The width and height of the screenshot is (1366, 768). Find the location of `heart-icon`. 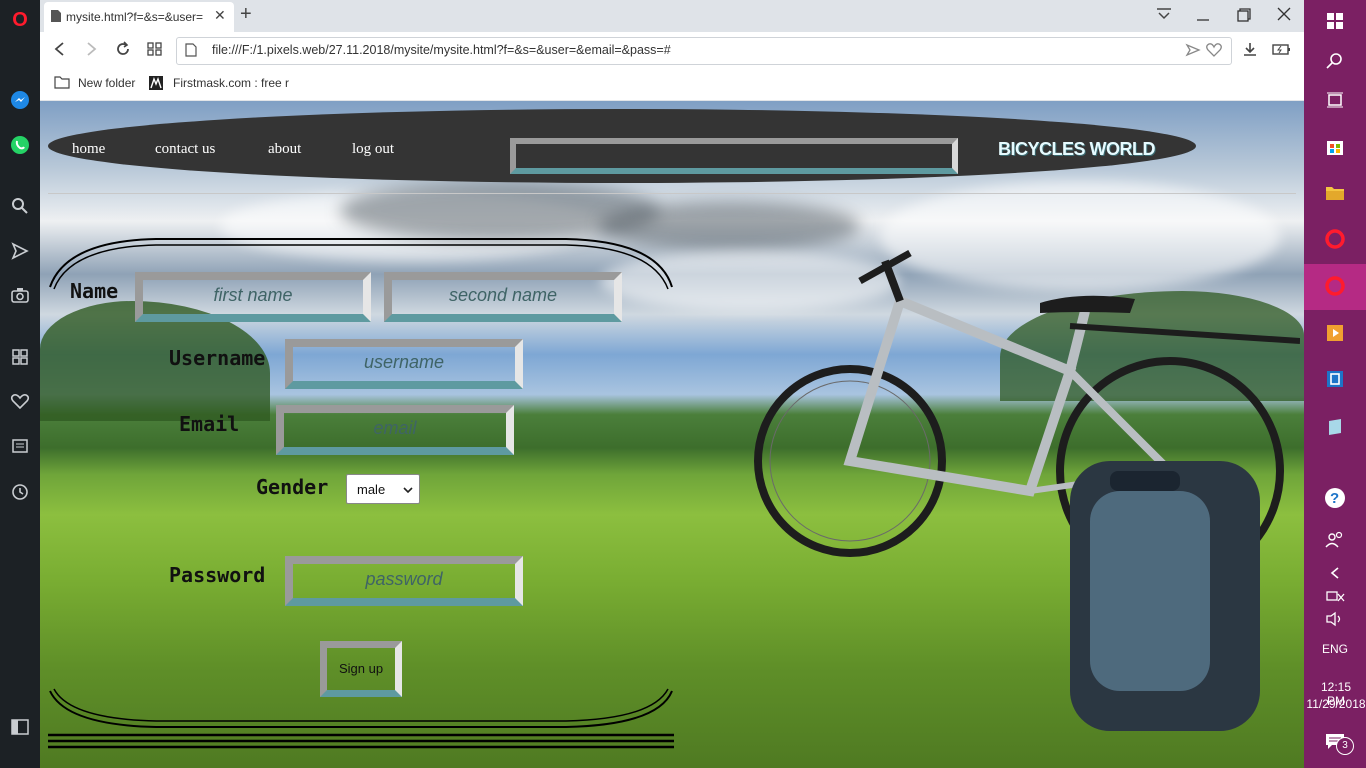

heart-icon is located at coordinates (20, 401).